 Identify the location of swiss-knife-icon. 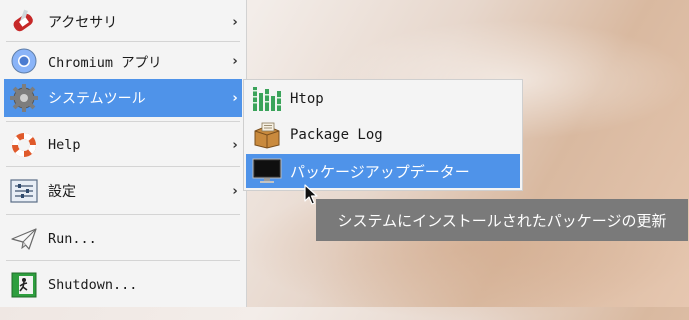
(24, 22).